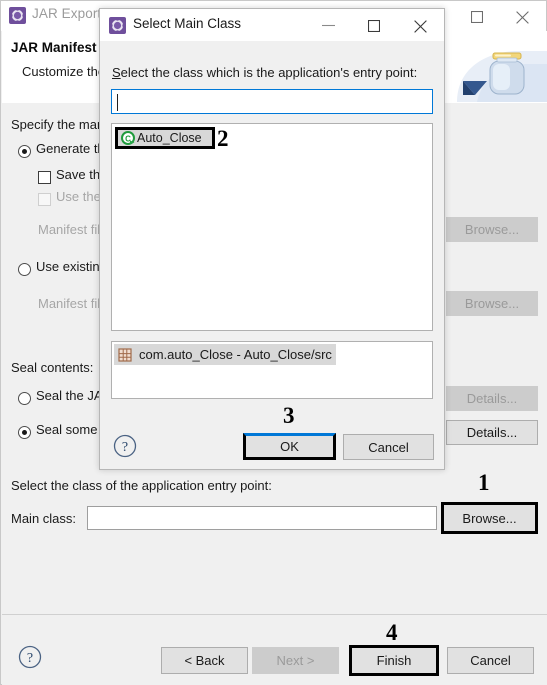 The height and width of the screenshot is (685, 547). I want to click on package-icon, so click(125, 354).